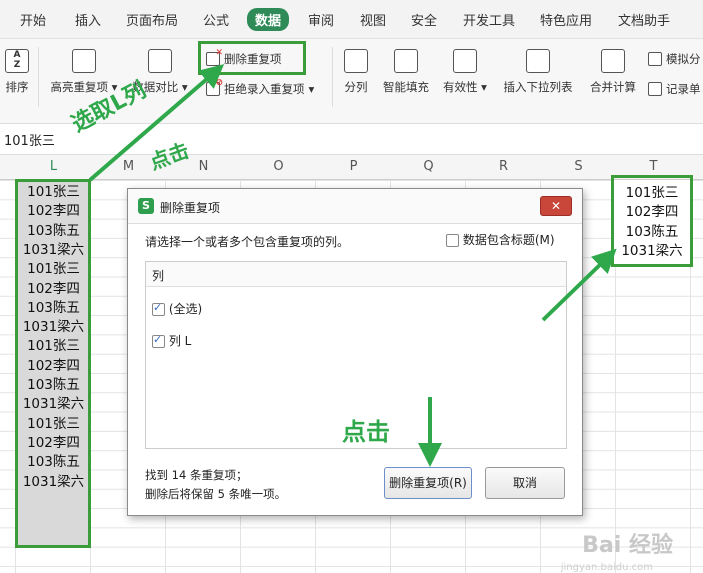 This screenshot has width=703, height=573. Describe the element at coordinates (627, 545) in the screenshot. I see `baidu-watermark: Bai 经验` at that location.